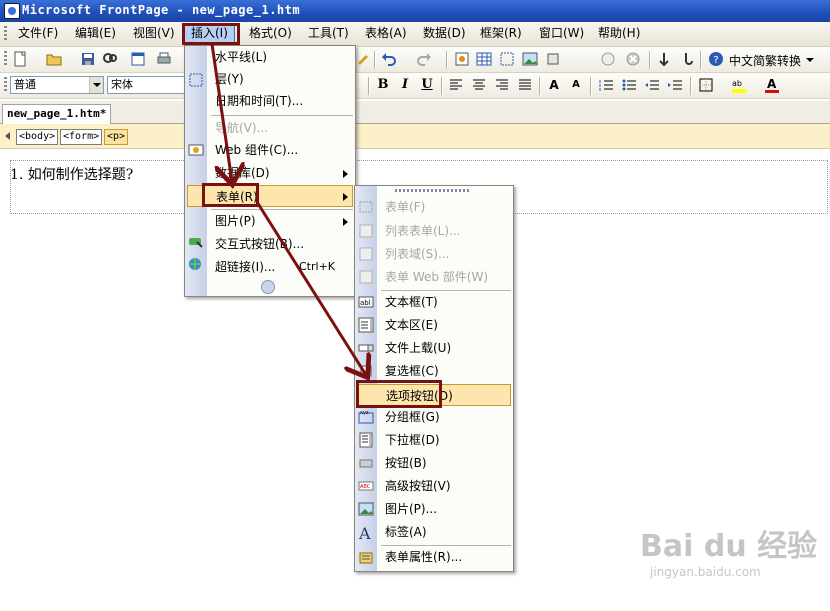  I want to click on italic-icon: I, so click(405, 85).